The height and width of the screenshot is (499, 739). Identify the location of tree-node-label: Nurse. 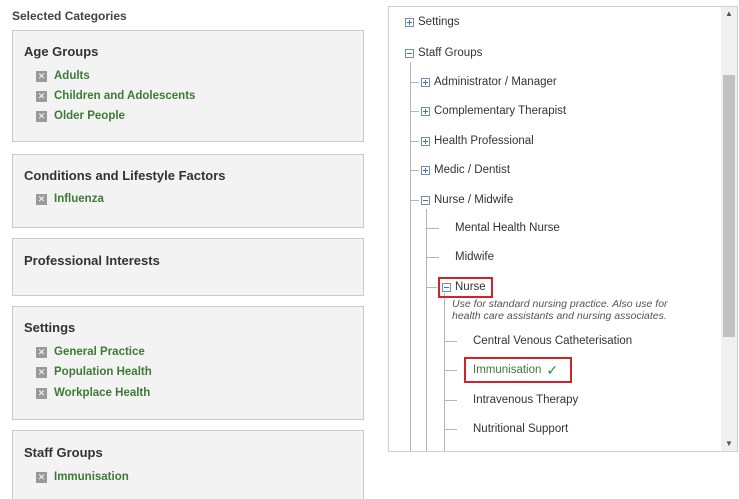
(470, 287).